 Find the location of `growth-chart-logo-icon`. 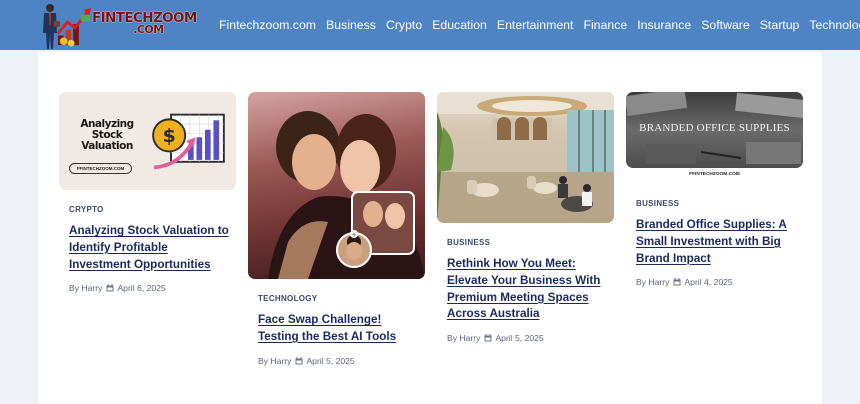

growth-chart-logo-icon is located at coordinates (74, 27).